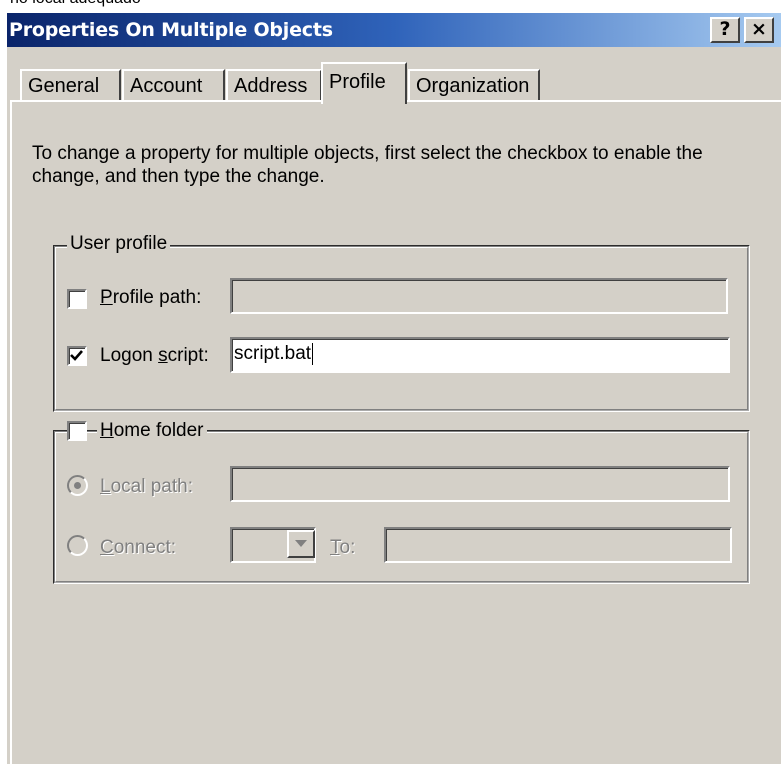  Describe the element at coordinates (479, 296) in the screenshot. I see `profile-path-field` at that location.